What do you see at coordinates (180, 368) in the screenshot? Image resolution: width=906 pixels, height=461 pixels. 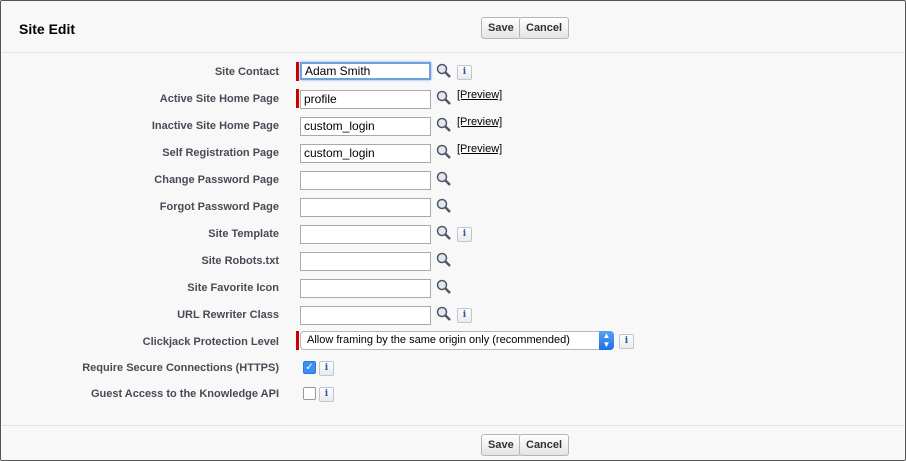 I see `https-label: Require Secure Connections (HTTPS)` at bounding box center [180, 368].